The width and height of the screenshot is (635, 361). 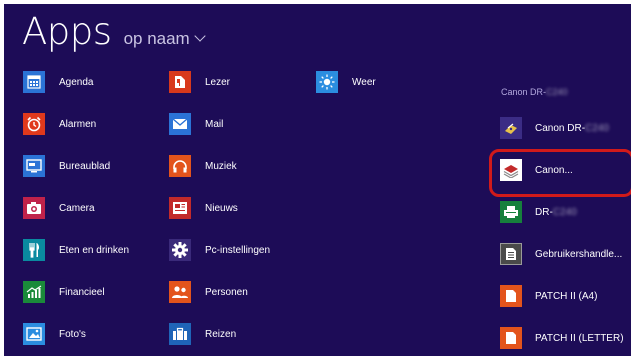 I want to click on app-tile-alarmen: Alarmen, so click(x=59, y=124).